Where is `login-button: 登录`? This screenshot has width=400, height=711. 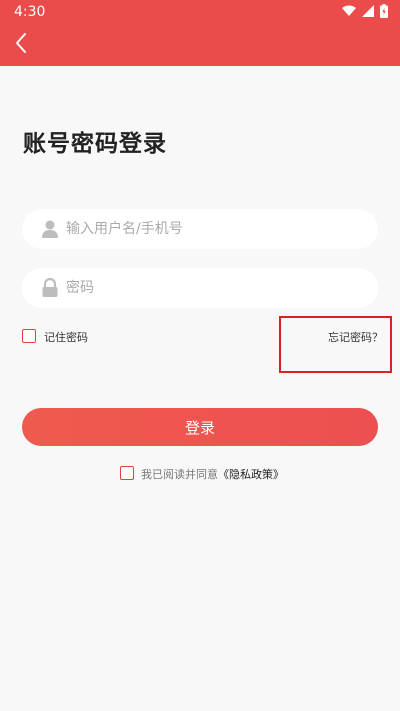 login-button: 登录 is located at coordinates (200, 427).